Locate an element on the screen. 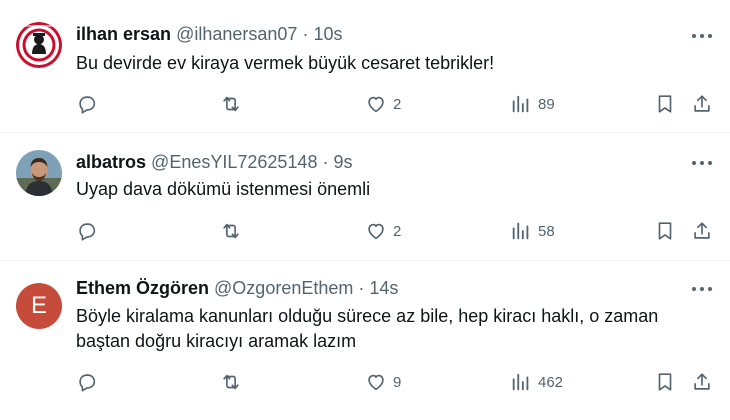 The image size is (730, 420). like-count: 9 is located at coordinates (397, 382).